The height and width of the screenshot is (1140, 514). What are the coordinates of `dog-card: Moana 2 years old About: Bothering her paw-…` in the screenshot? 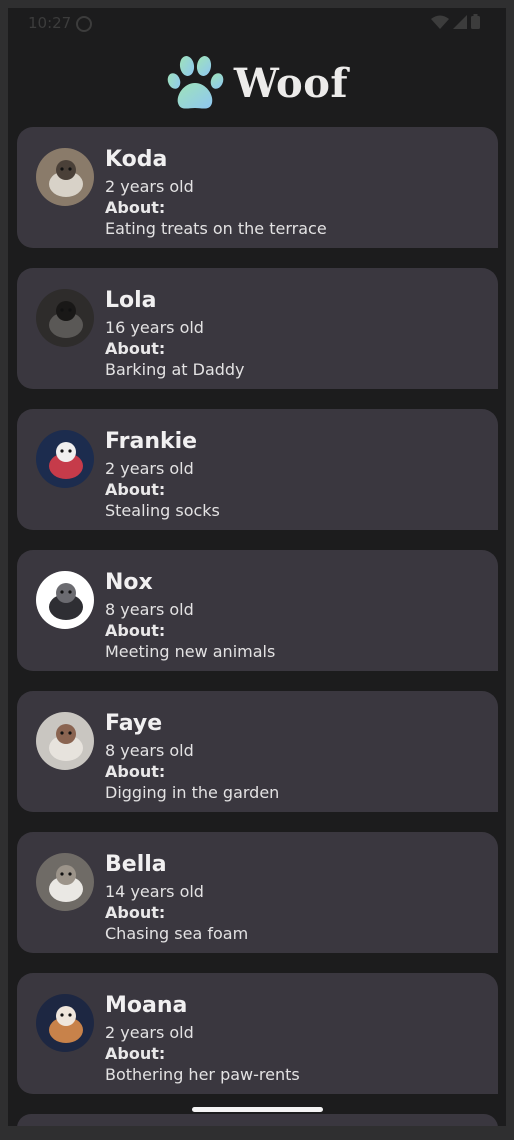 It's located at (257, 1033).